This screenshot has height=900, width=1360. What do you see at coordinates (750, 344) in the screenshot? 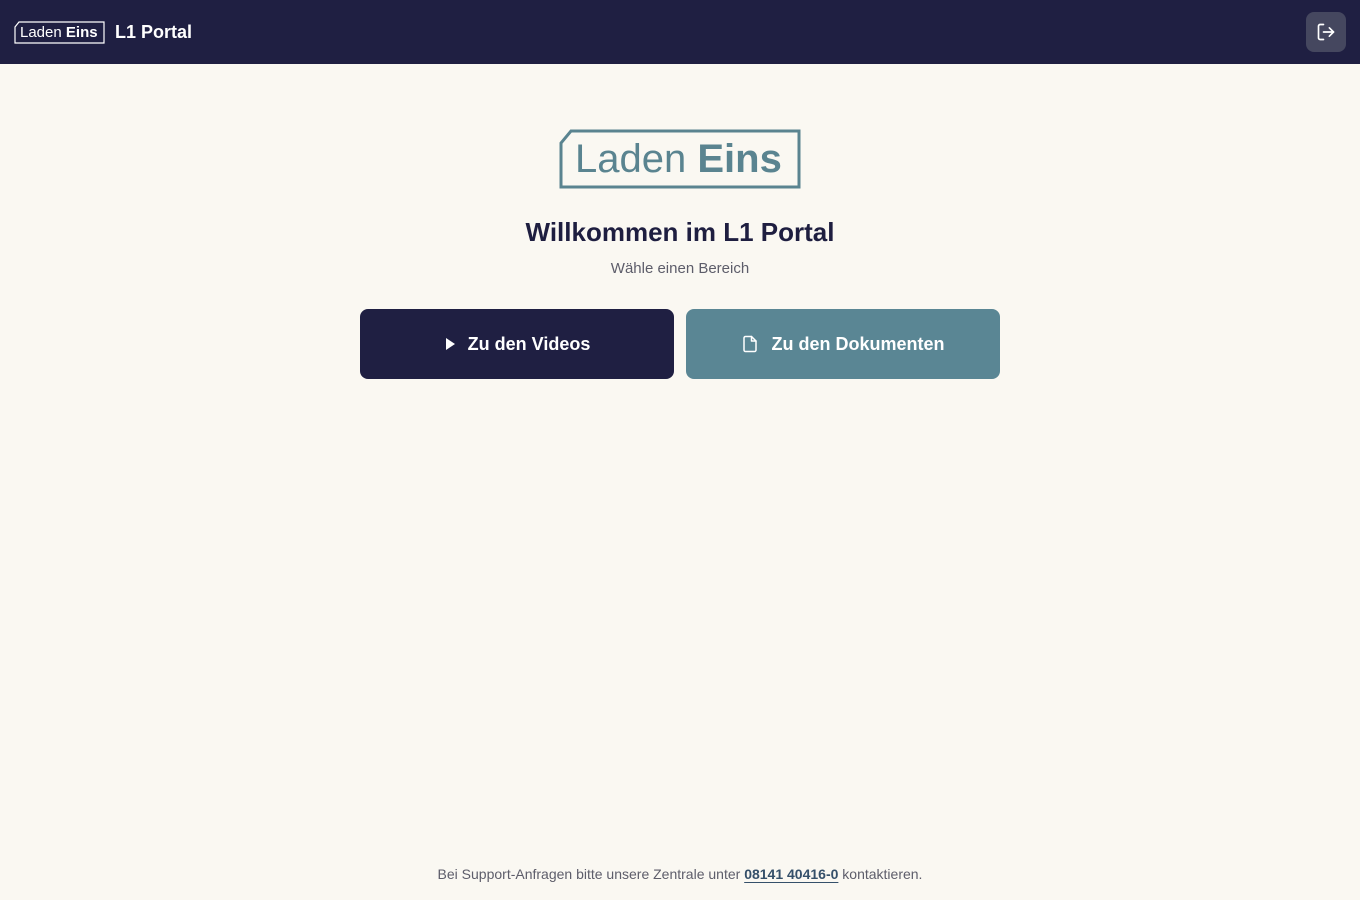
I see `document-icon` at bounding box center [750, 344].